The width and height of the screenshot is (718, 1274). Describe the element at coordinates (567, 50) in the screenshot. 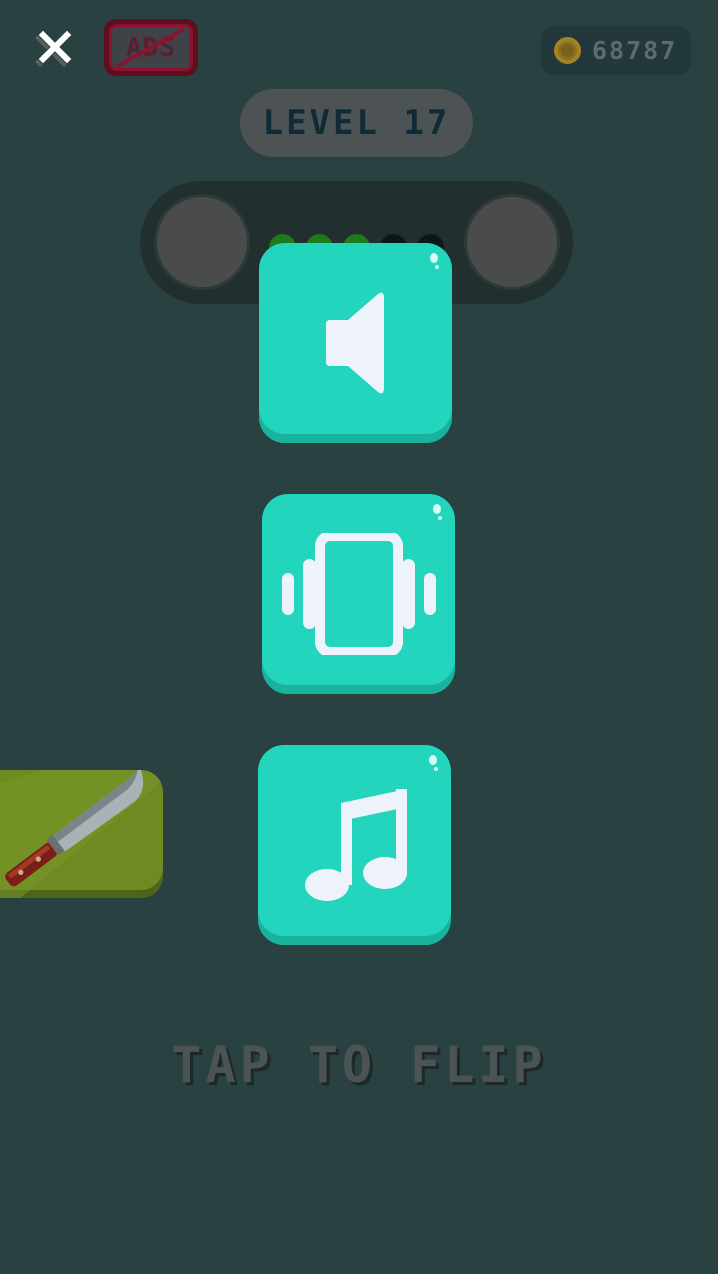

I see `coin-icon` at that location.